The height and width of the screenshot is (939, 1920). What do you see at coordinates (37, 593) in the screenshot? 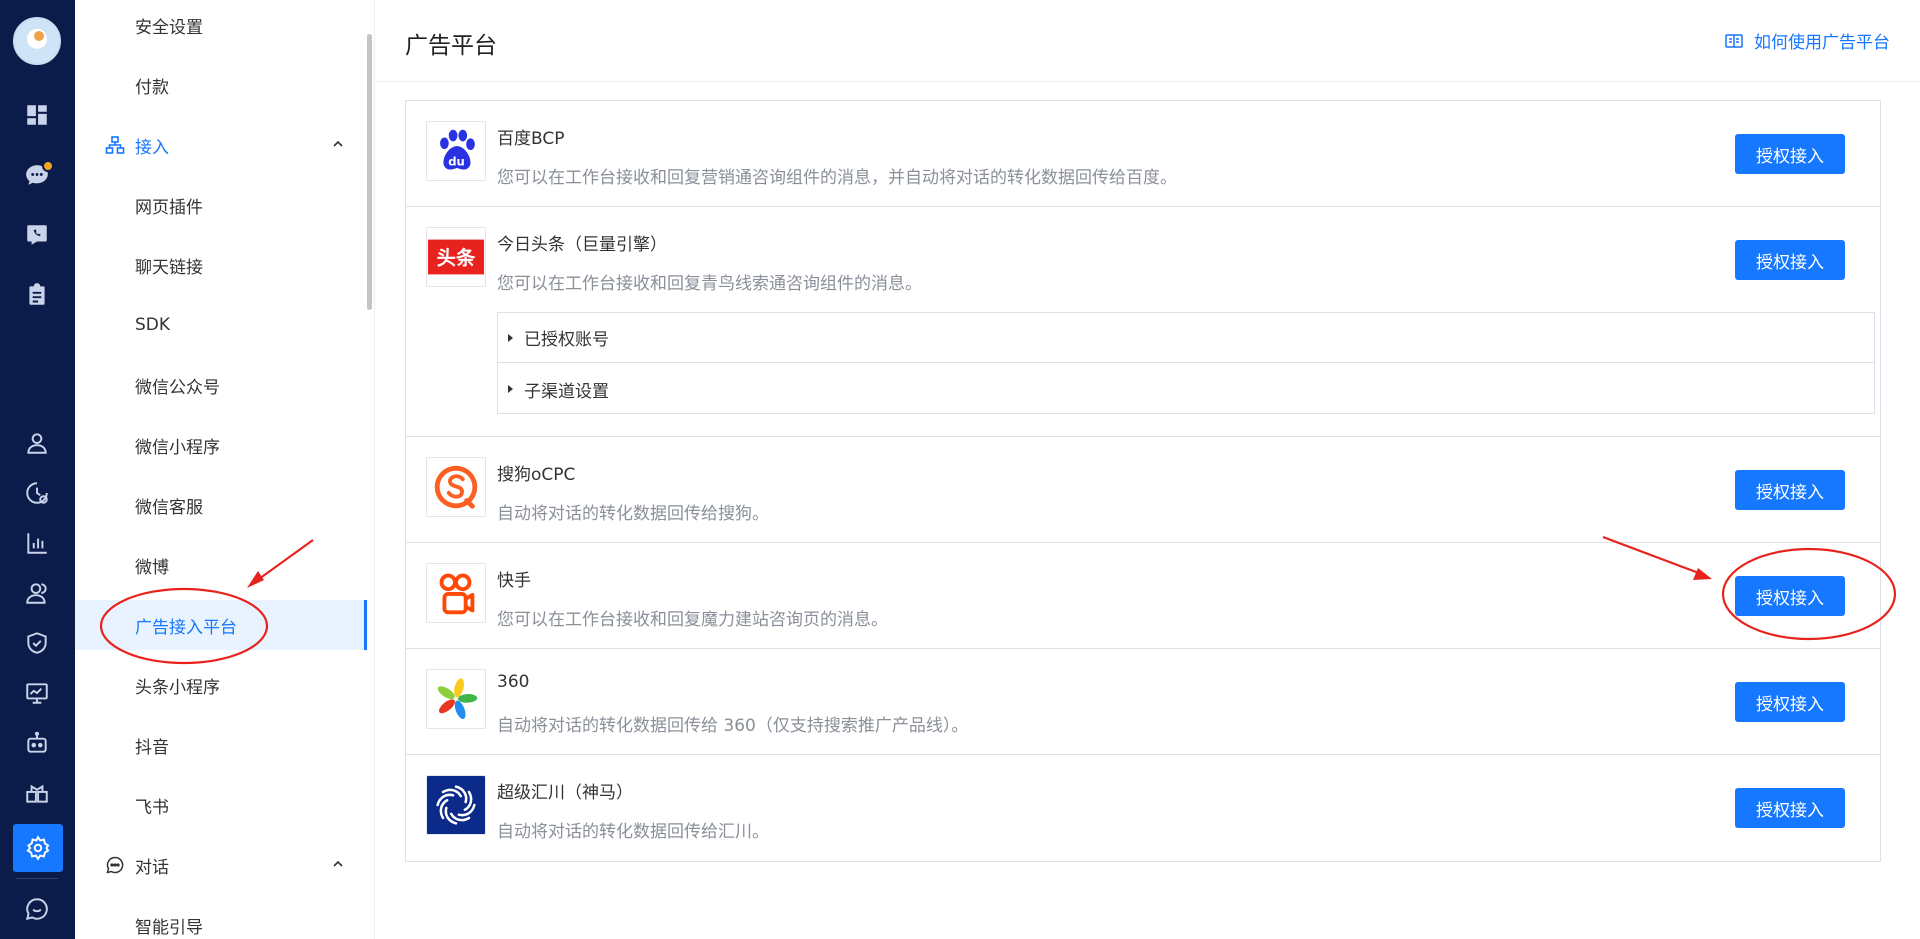
I see `team-icon` at bounding box center [37, 593].